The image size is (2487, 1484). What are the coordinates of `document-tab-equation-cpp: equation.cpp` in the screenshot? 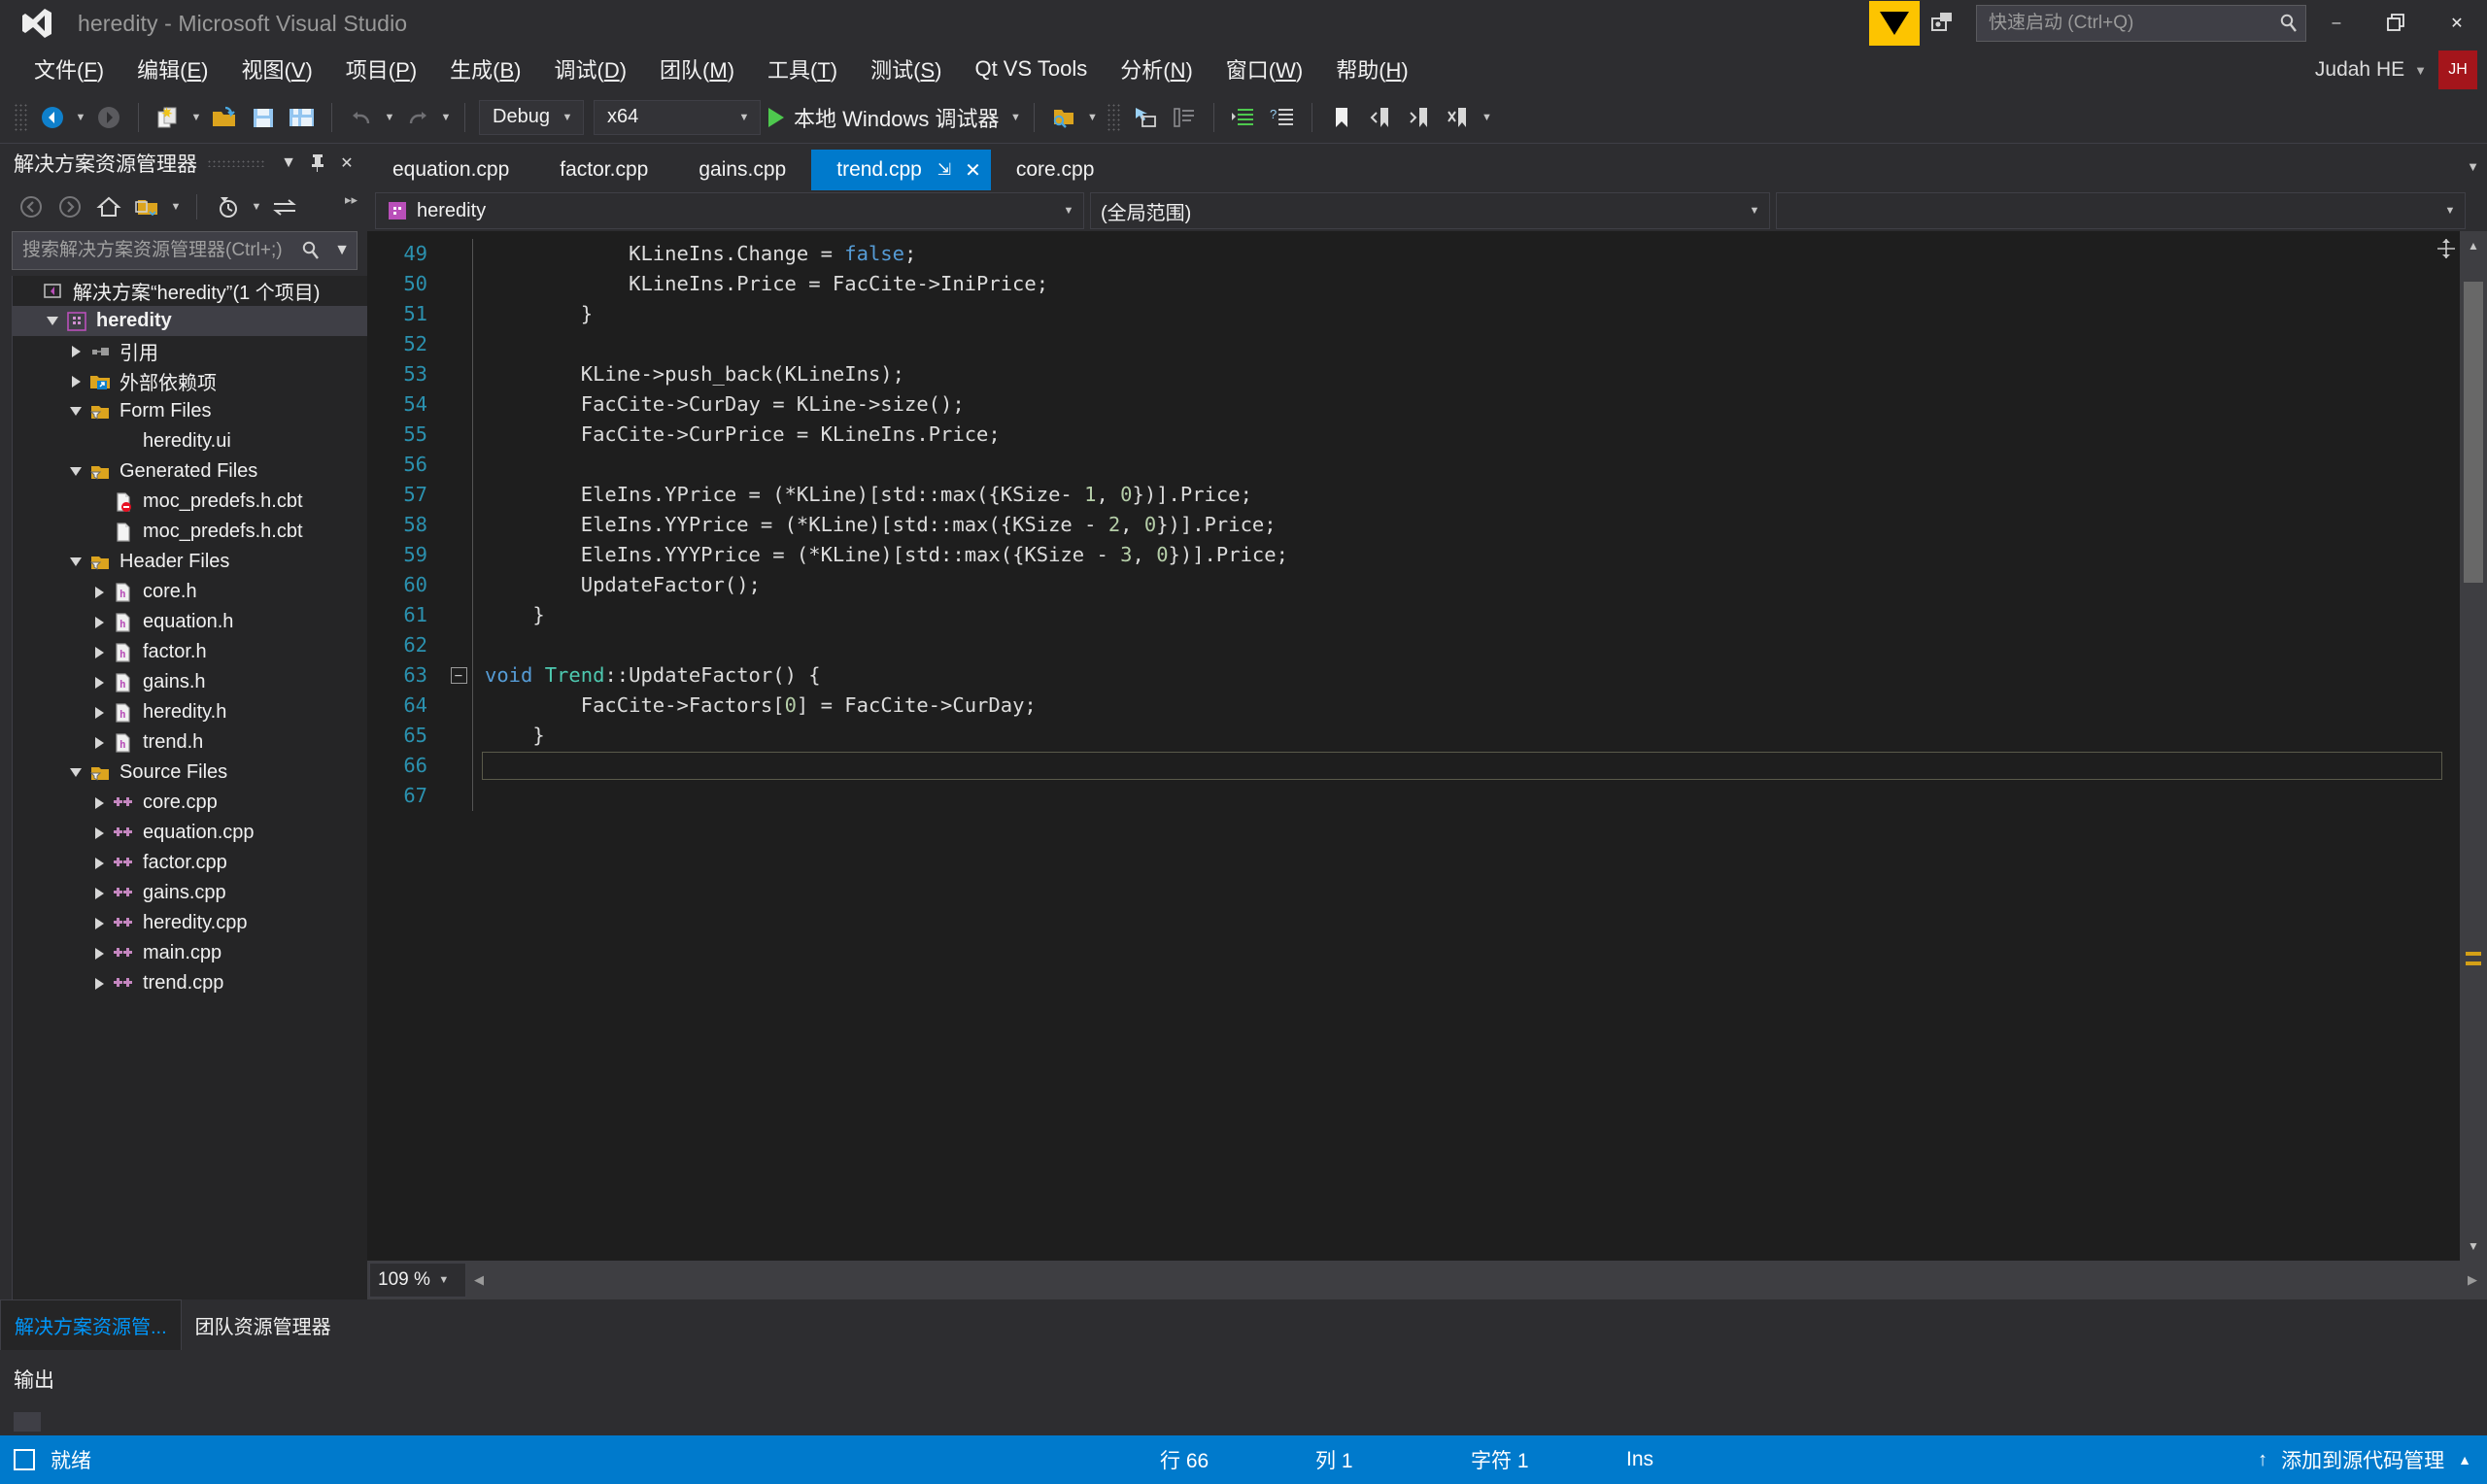 It's located at (450, 170).